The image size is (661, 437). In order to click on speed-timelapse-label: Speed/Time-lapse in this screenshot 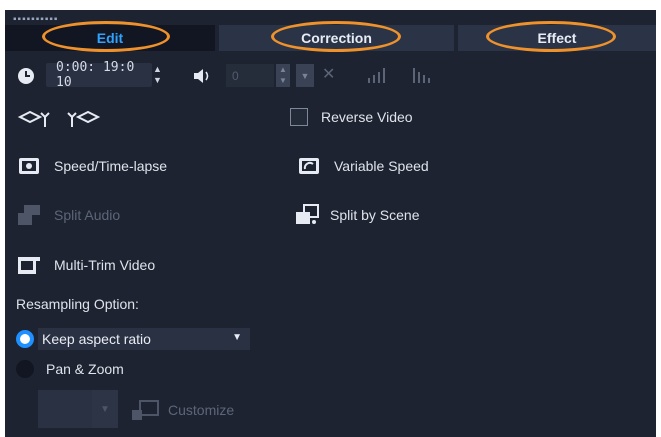, I will do `click(111, 166)`.